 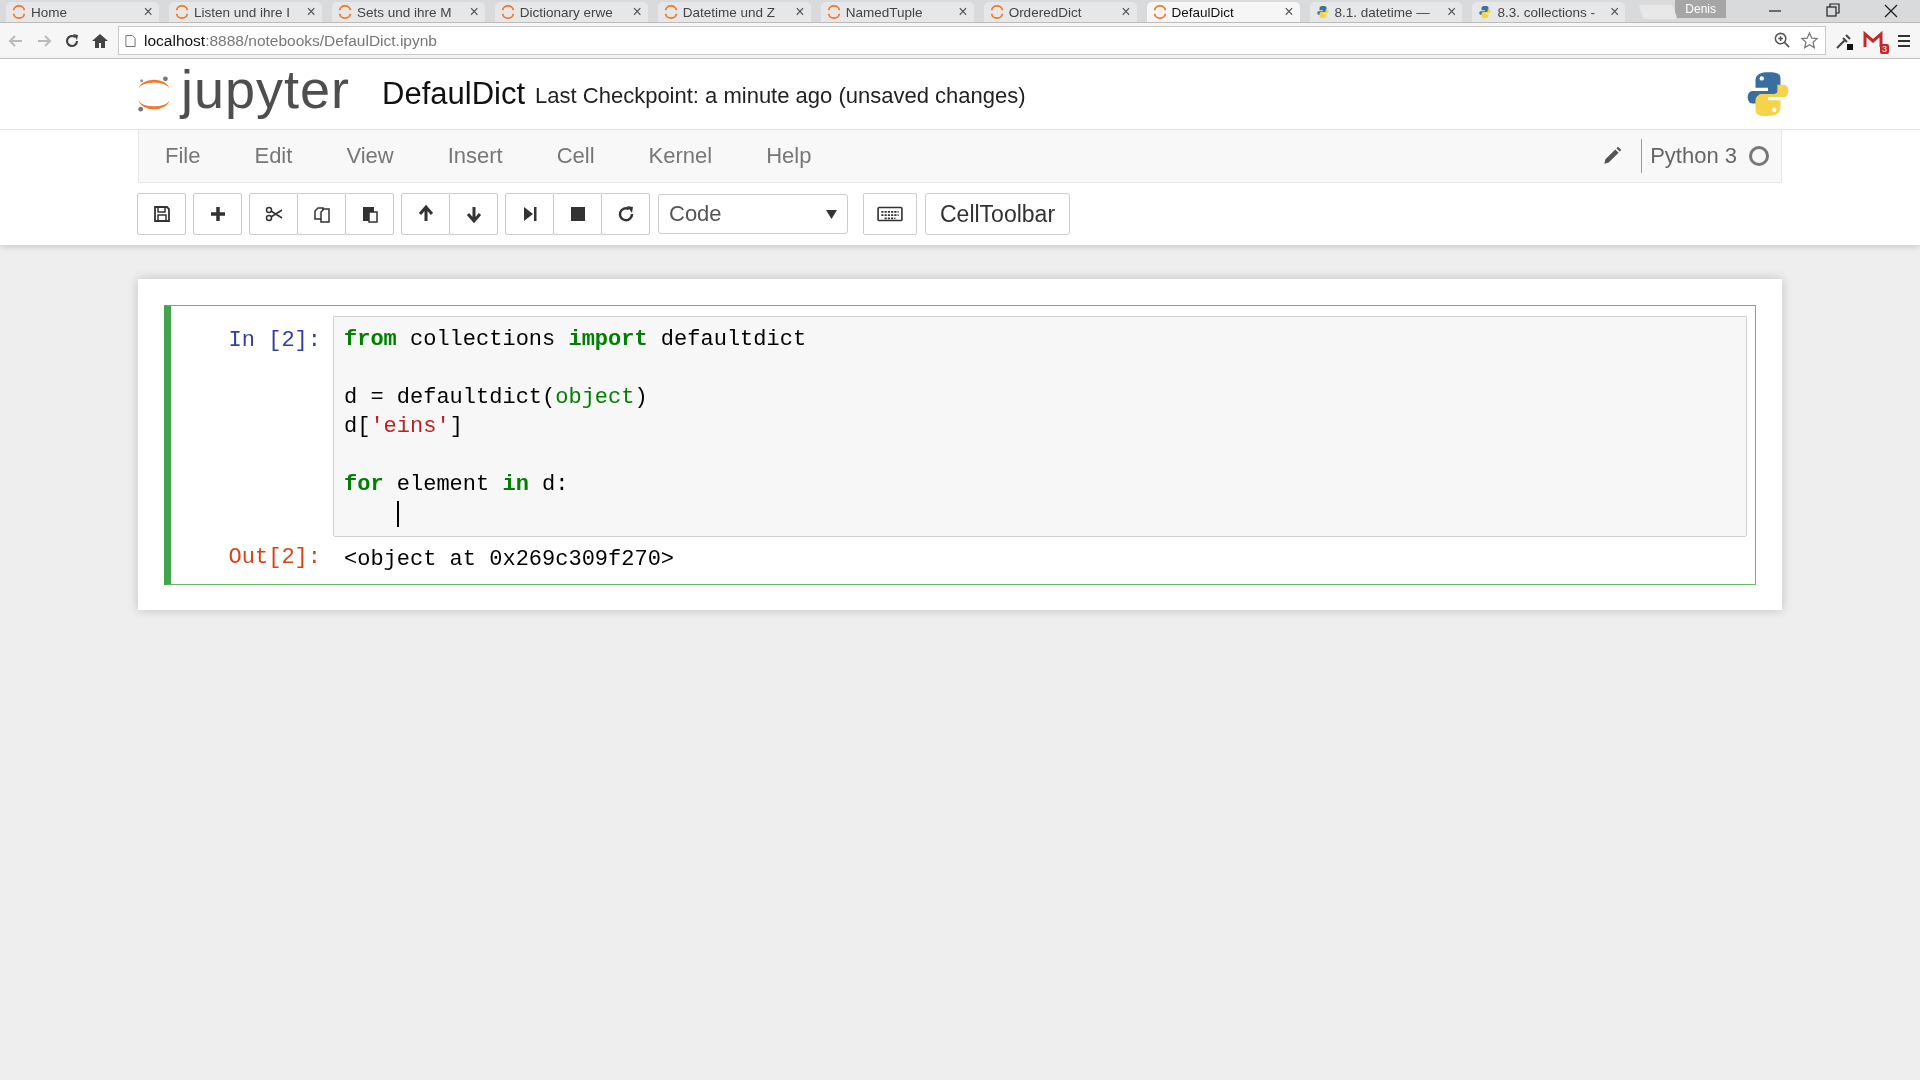 What do you see at coordinates (217, 214) in the screenshot?
I see `add-cell-button` at bounding box center [217, 214].